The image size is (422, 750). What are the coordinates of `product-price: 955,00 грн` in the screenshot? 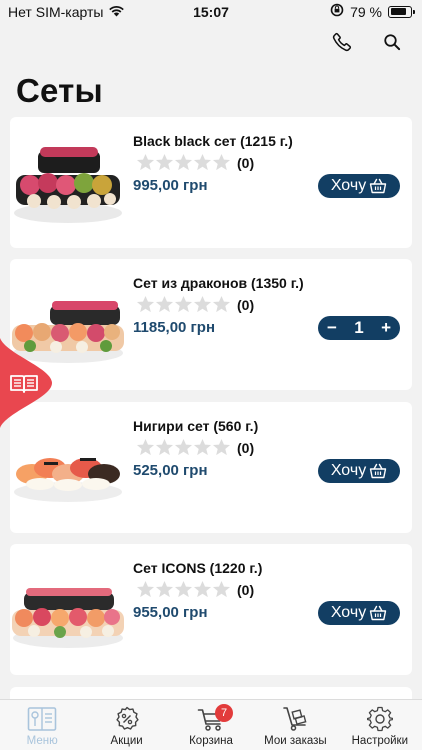 It's located at (170, 612).